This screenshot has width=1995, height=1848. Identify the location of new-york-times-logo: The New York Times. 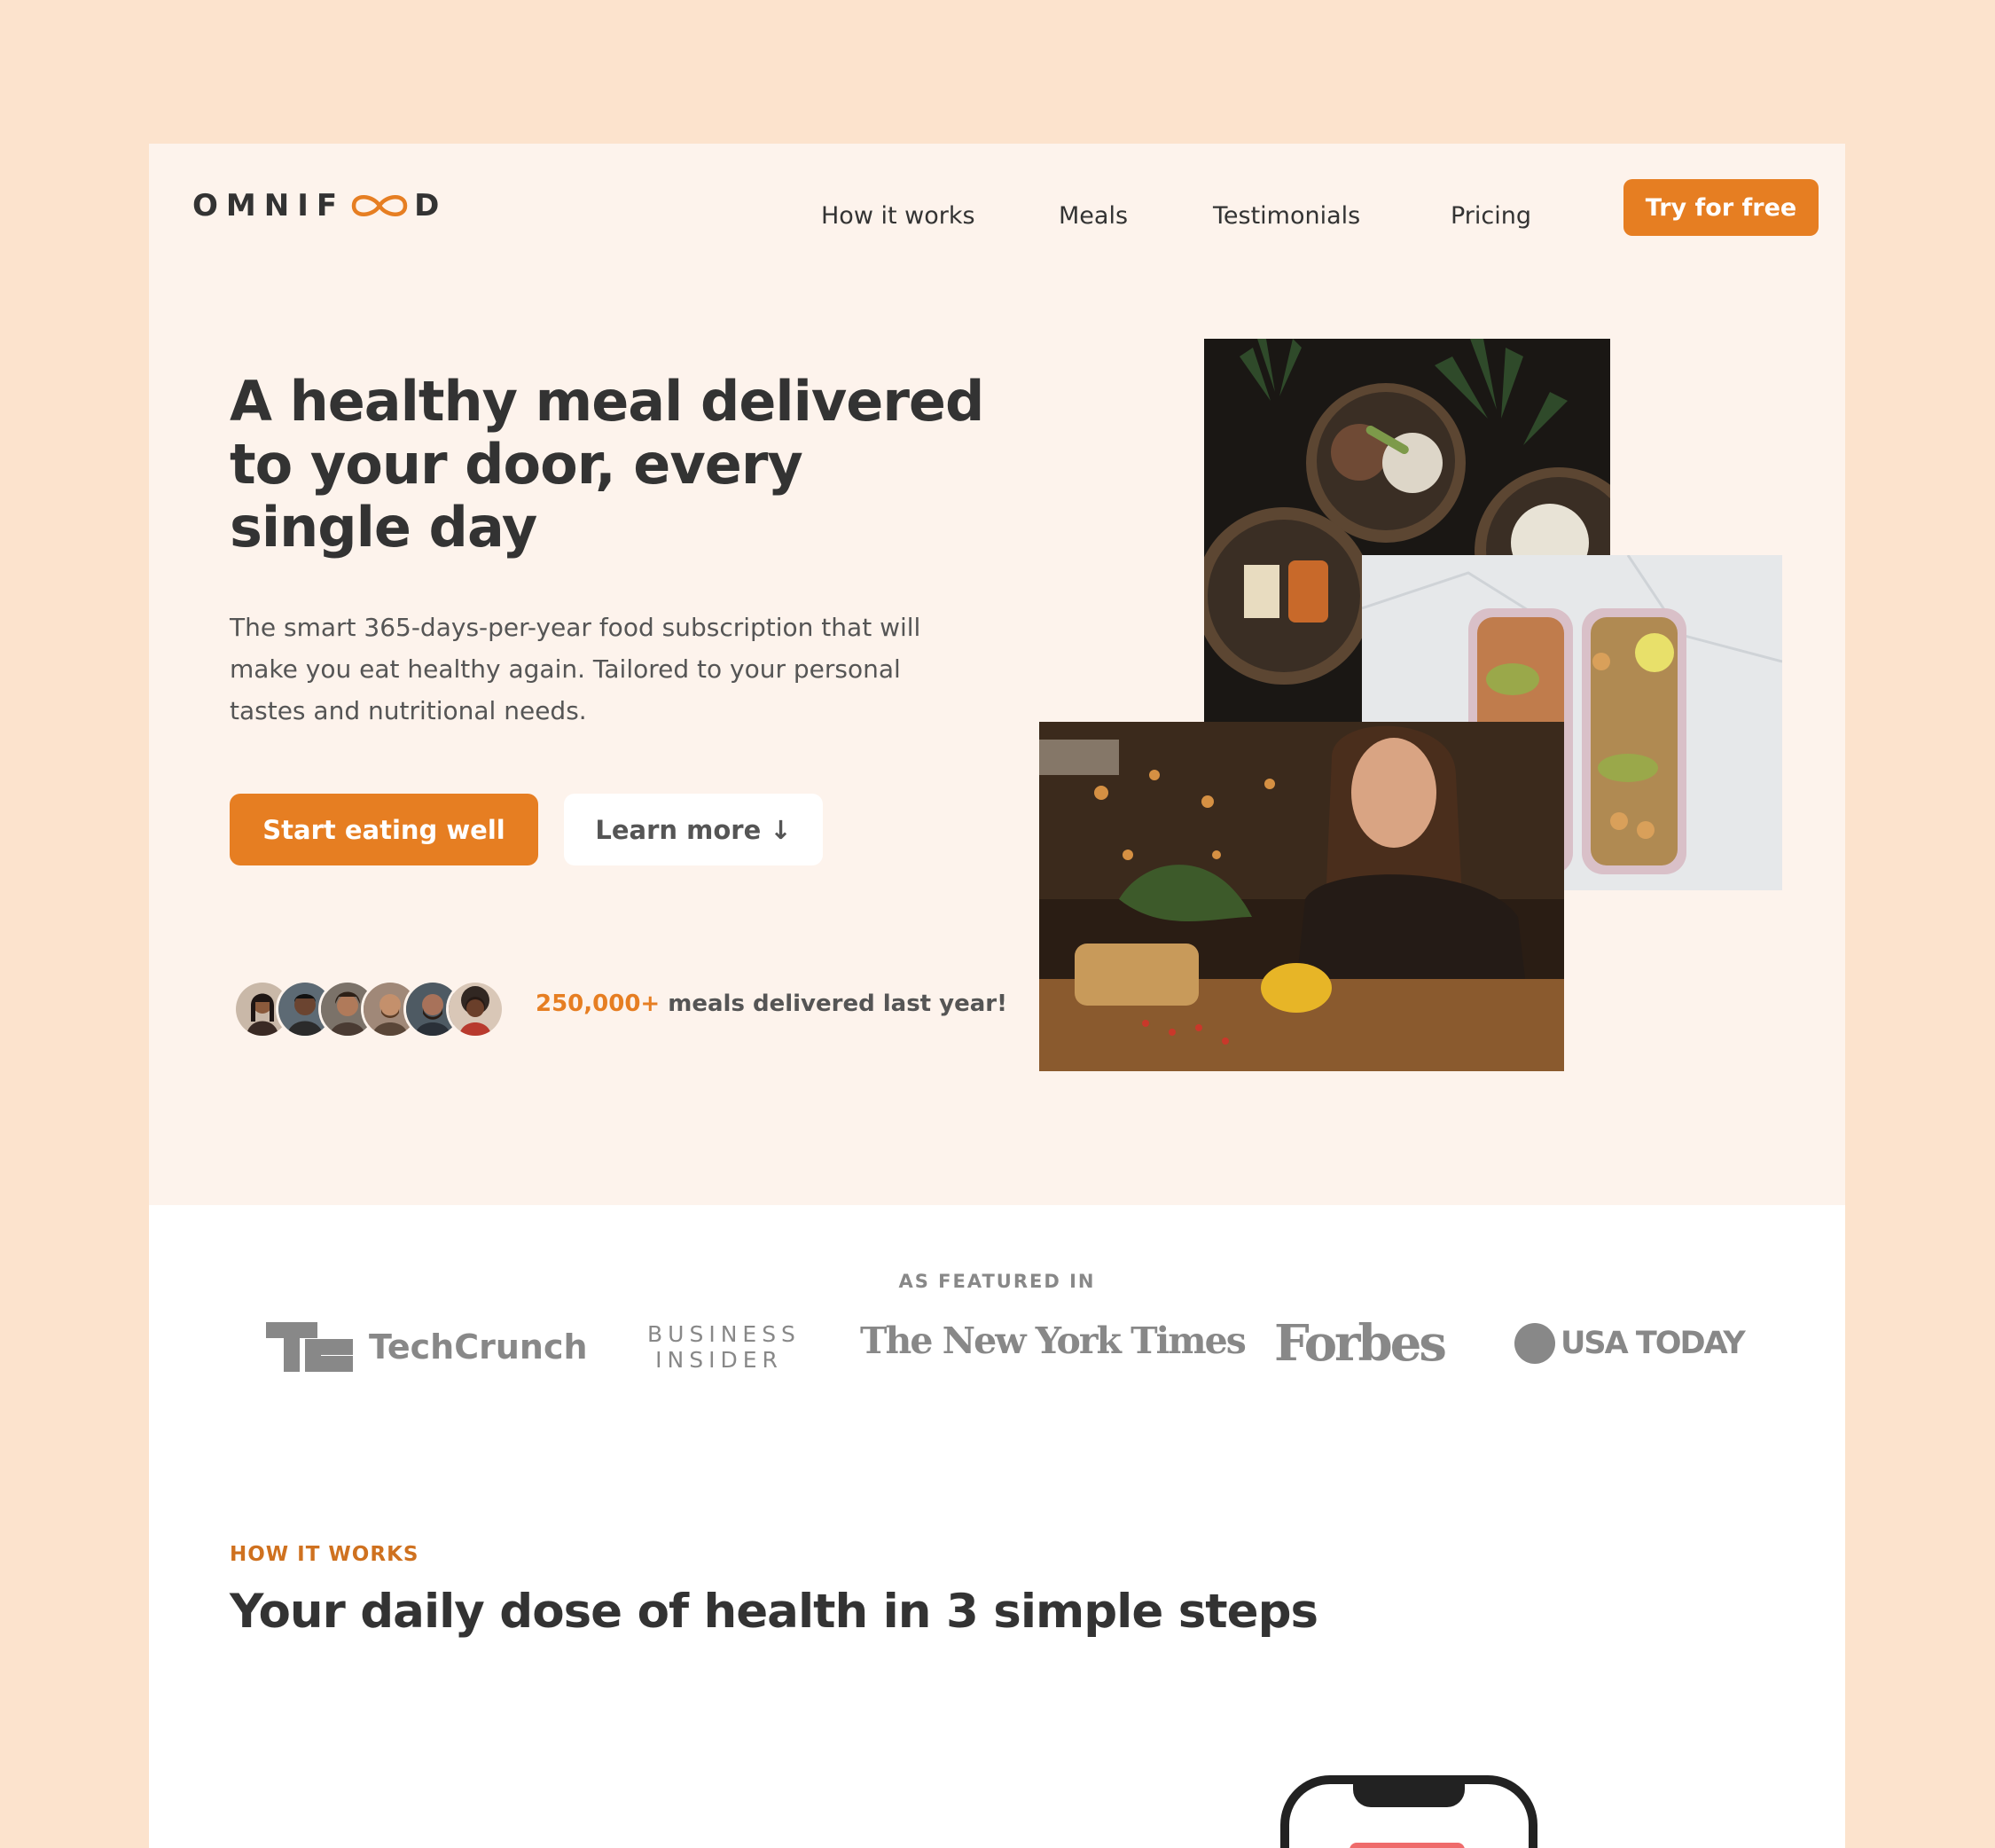
(1053, 1340).